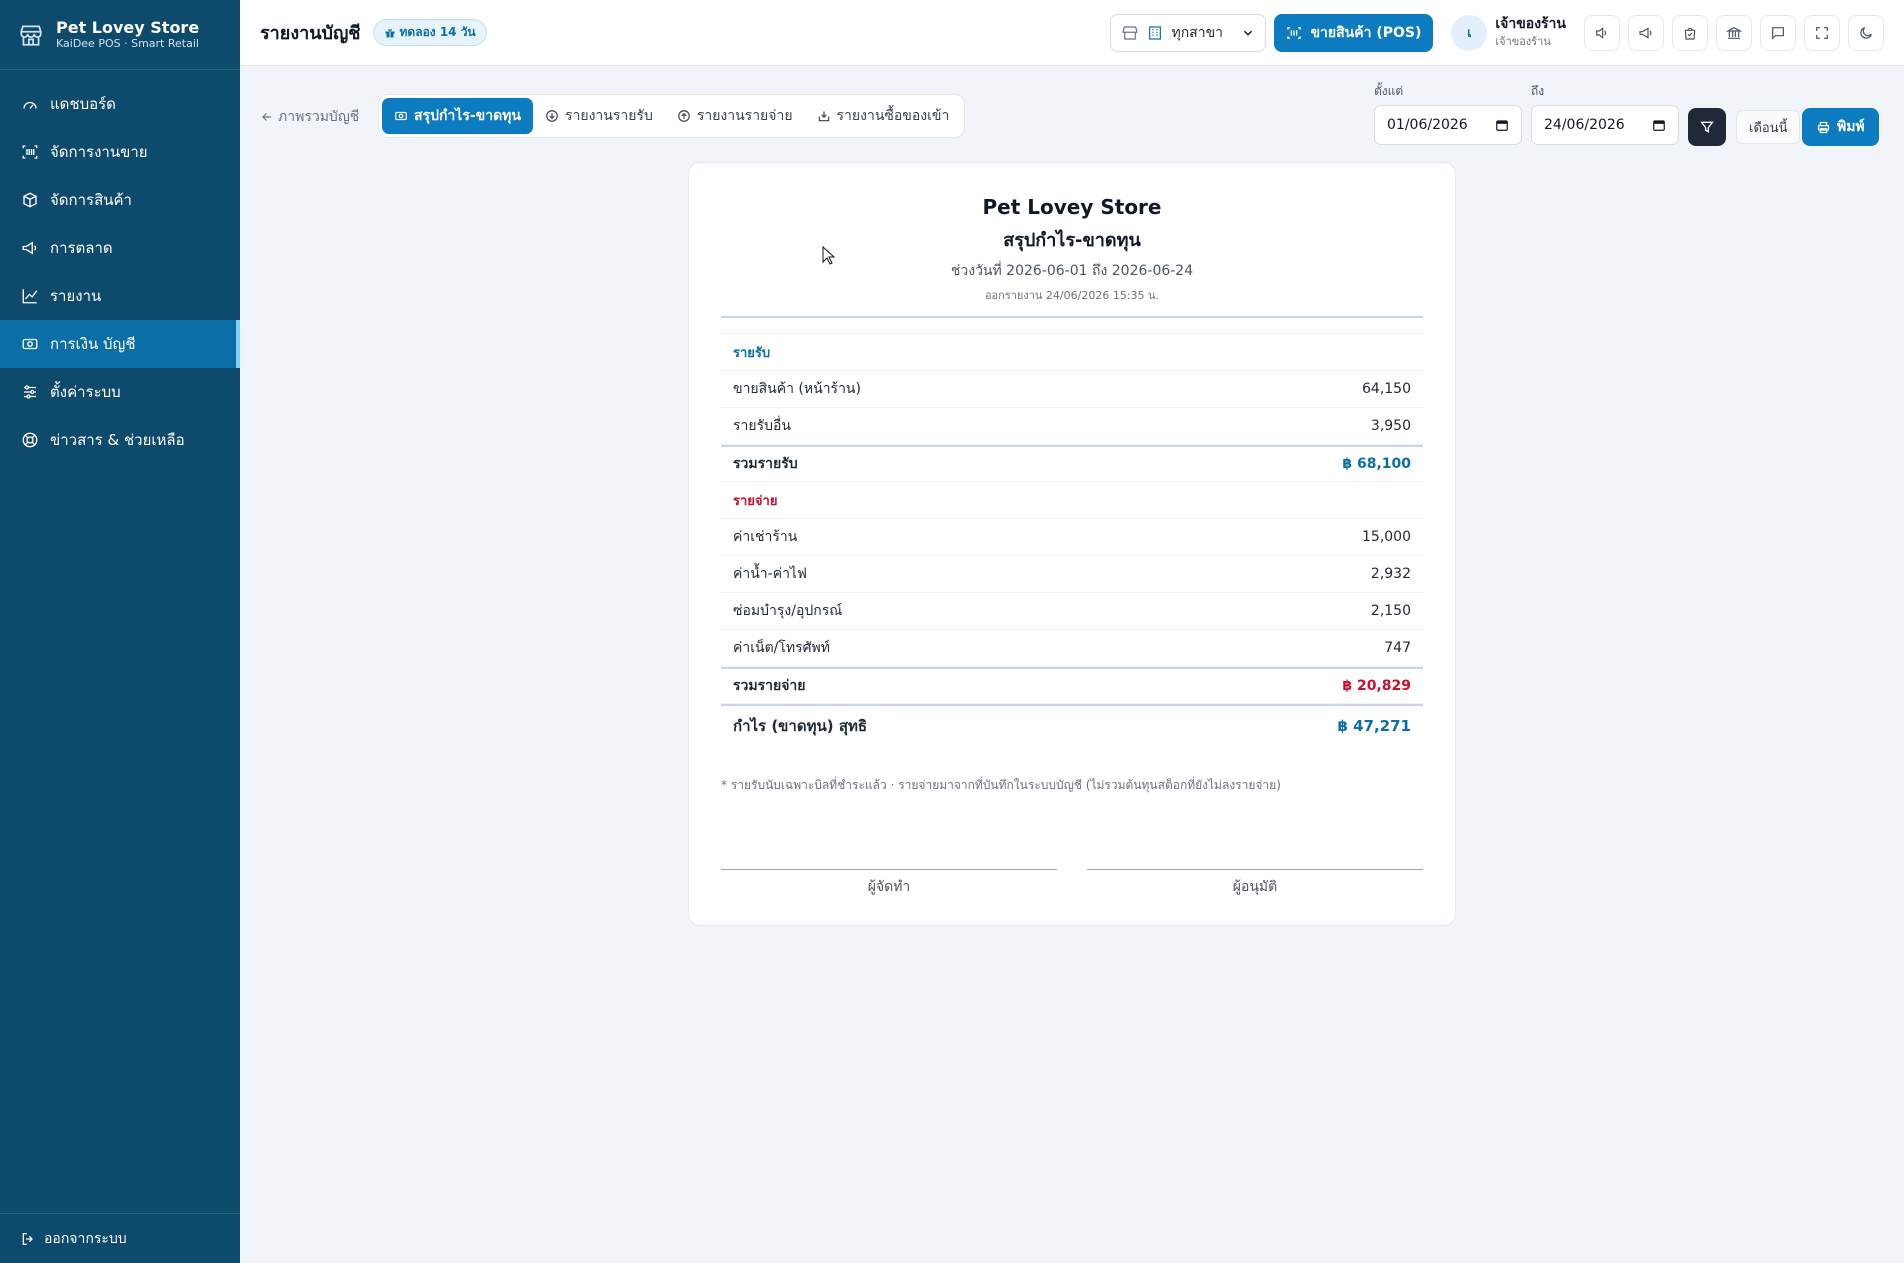 The width and height of the screenshot is (1904, 1263). Describe the element at coordinates (1072, 426) in the screenshot. I see `table-row: รายรับอื่น 3,950` at that location.